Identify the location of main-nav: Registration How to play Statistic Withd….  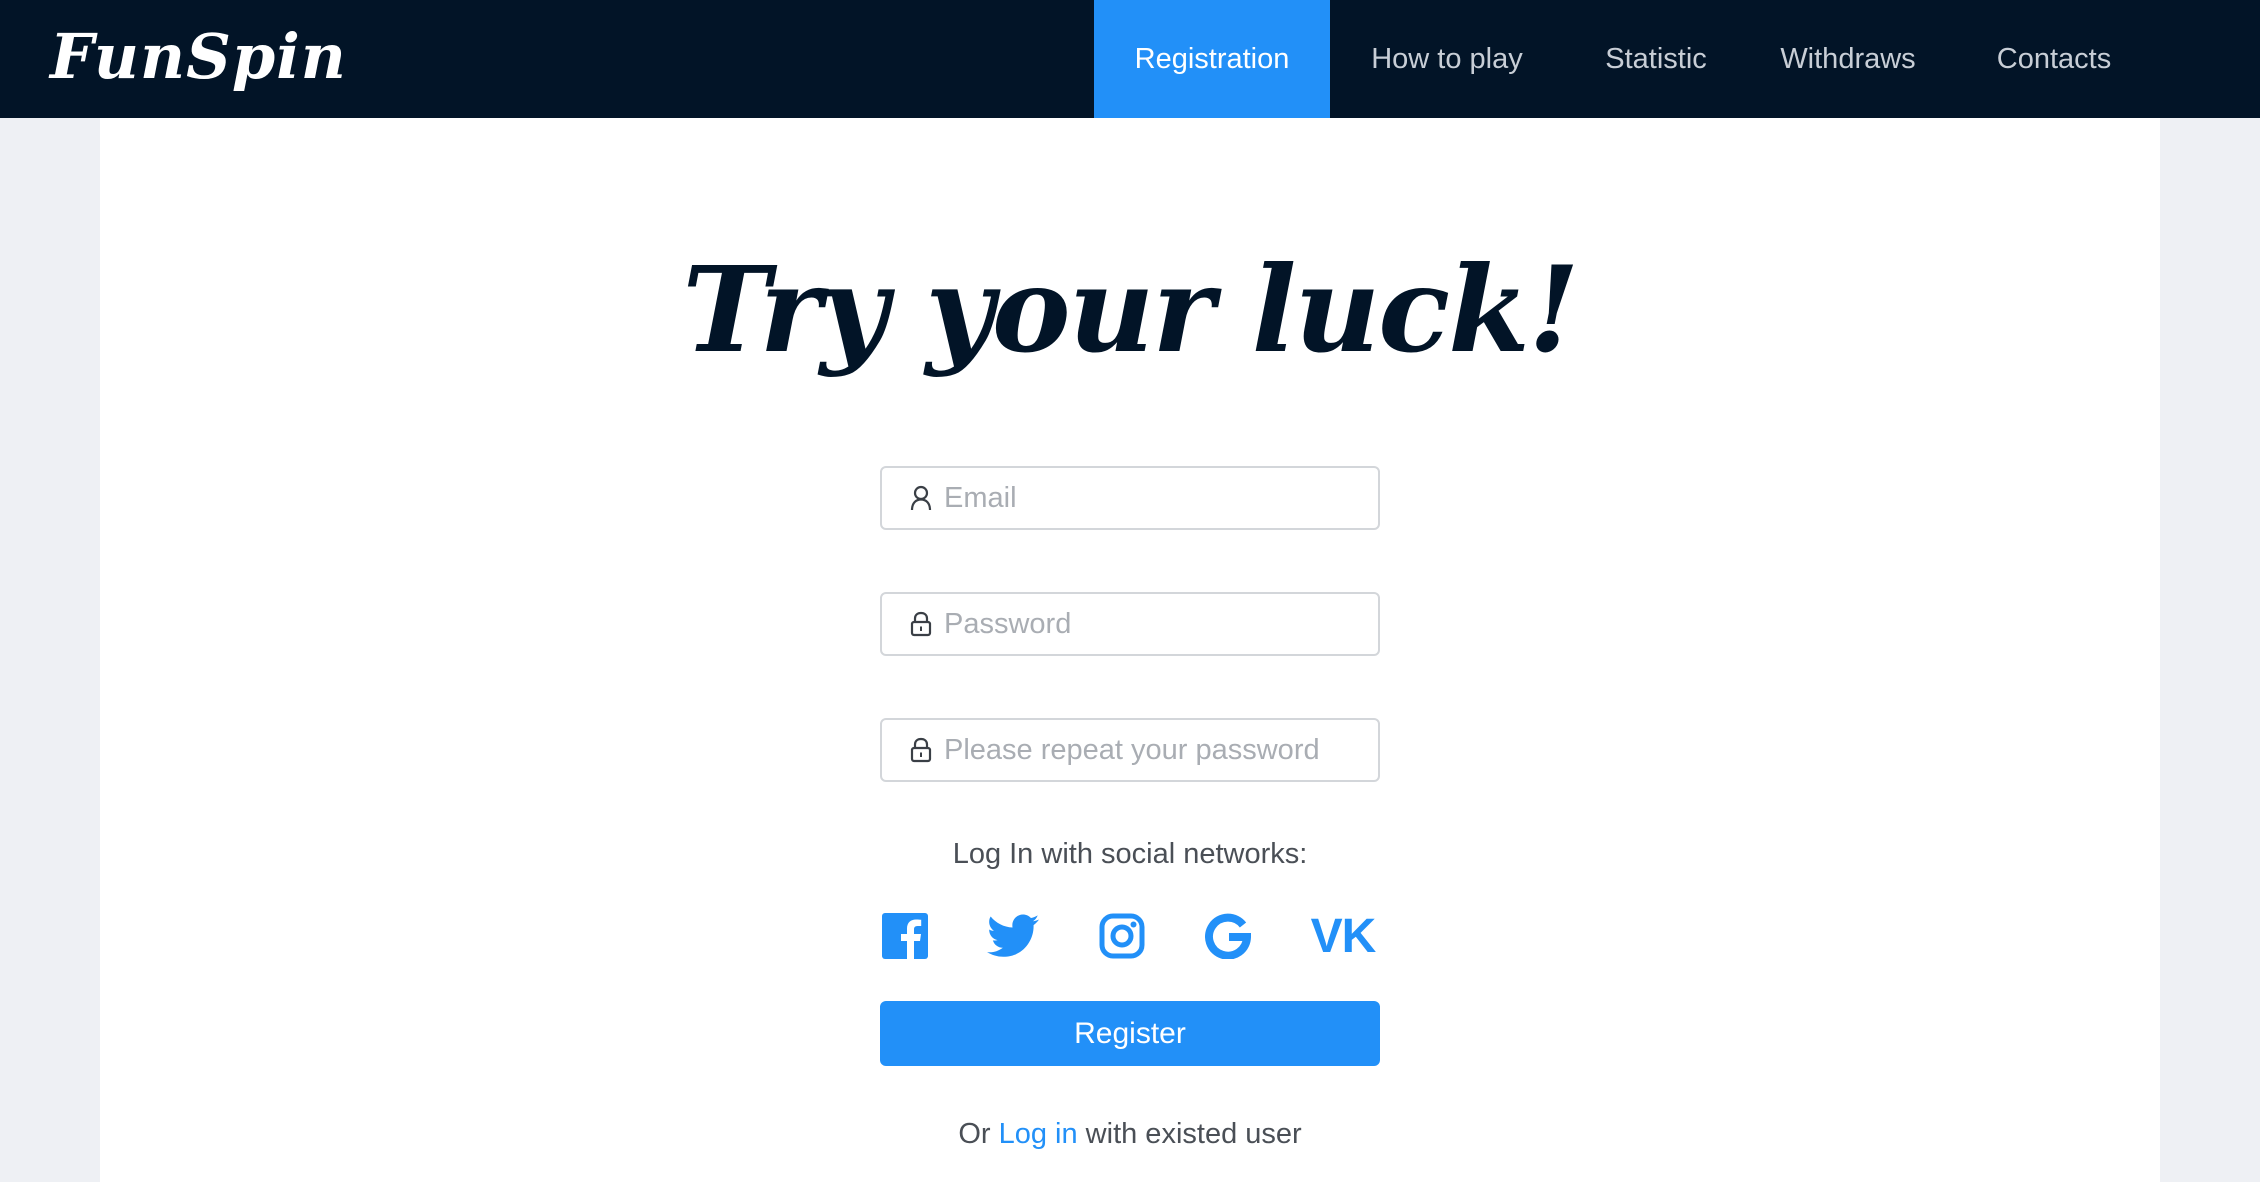
(1627, 59).